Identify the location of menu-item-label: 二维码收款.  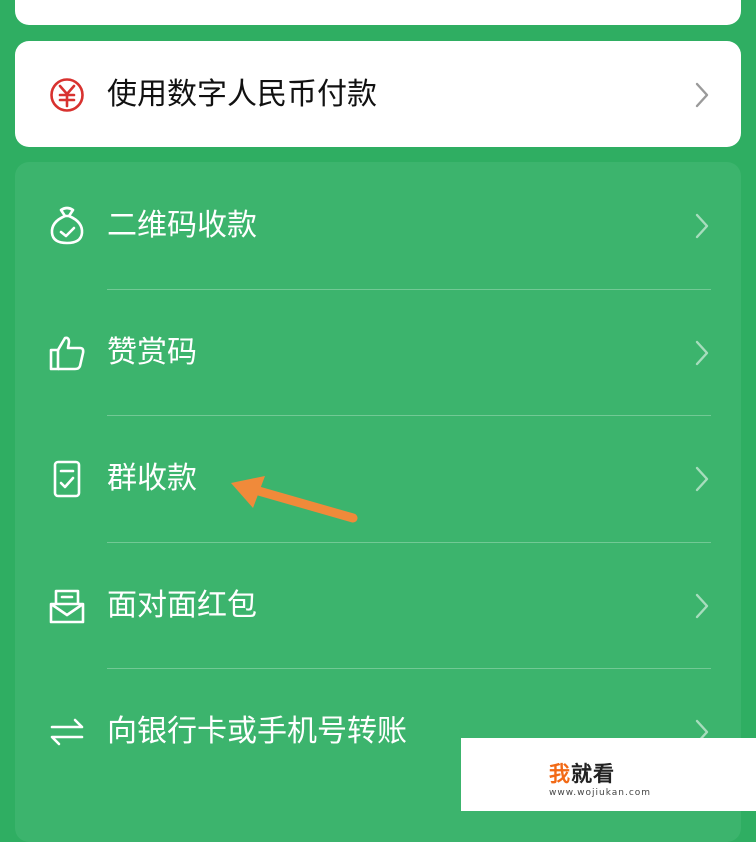
(182, 225).